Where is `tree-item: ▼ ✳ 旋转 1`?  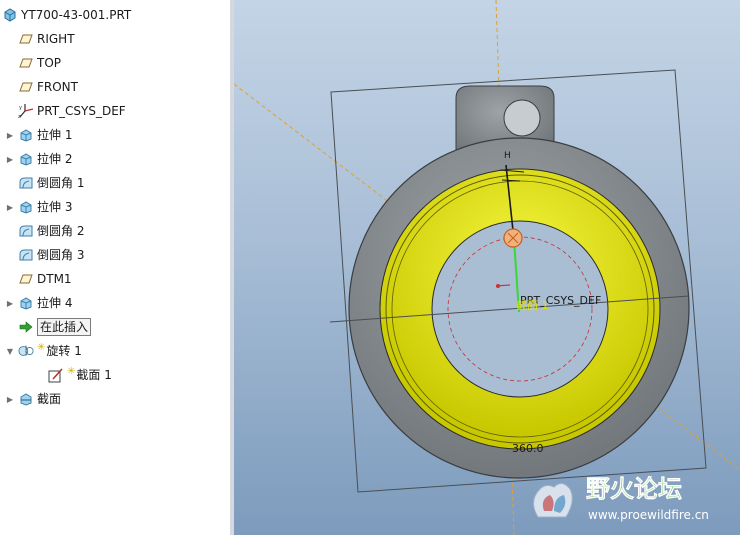 tree-item: ▼ ✳ 旋转 1 is located at coordinates (43, 351).